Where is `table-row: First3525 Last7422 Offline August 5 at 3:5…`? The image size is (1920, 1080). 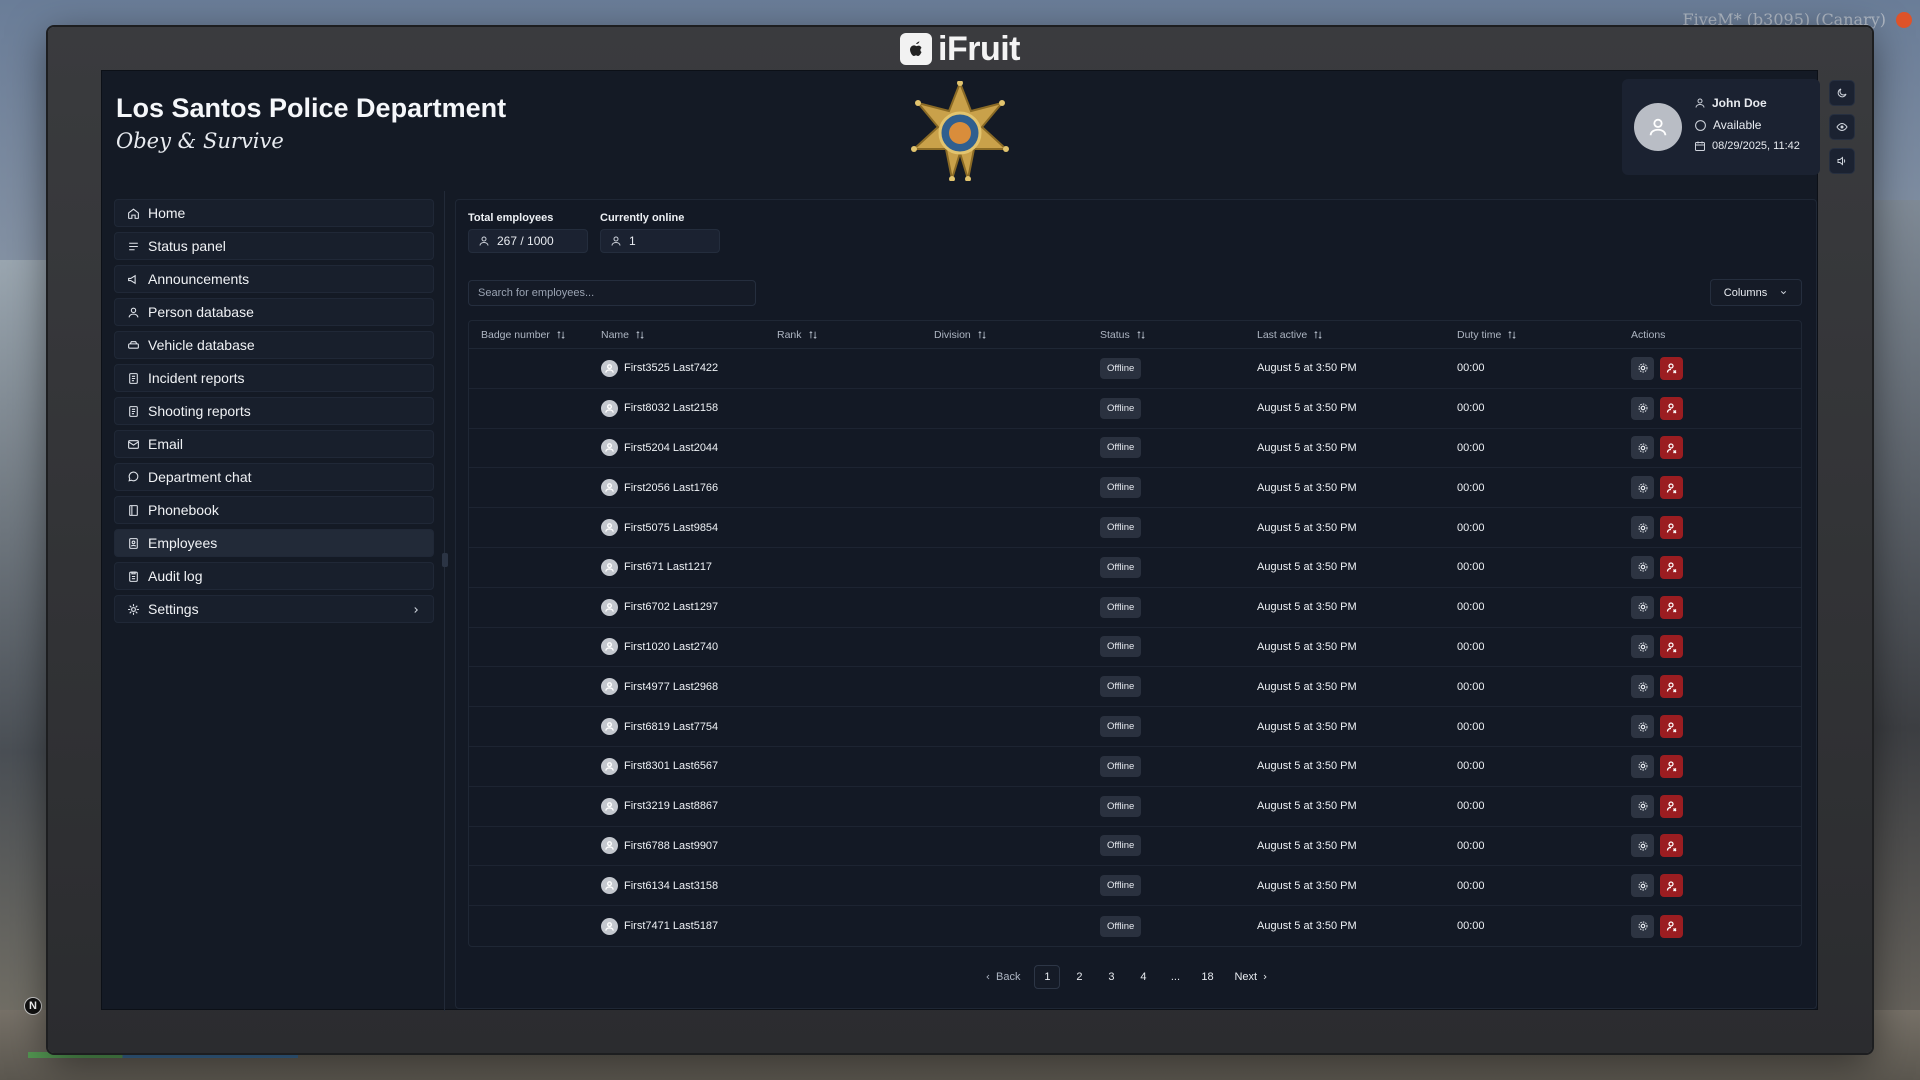
table-row: First3525 Last7422 Offline August 5 at 3:5… is located at coordinates (1135, 369).